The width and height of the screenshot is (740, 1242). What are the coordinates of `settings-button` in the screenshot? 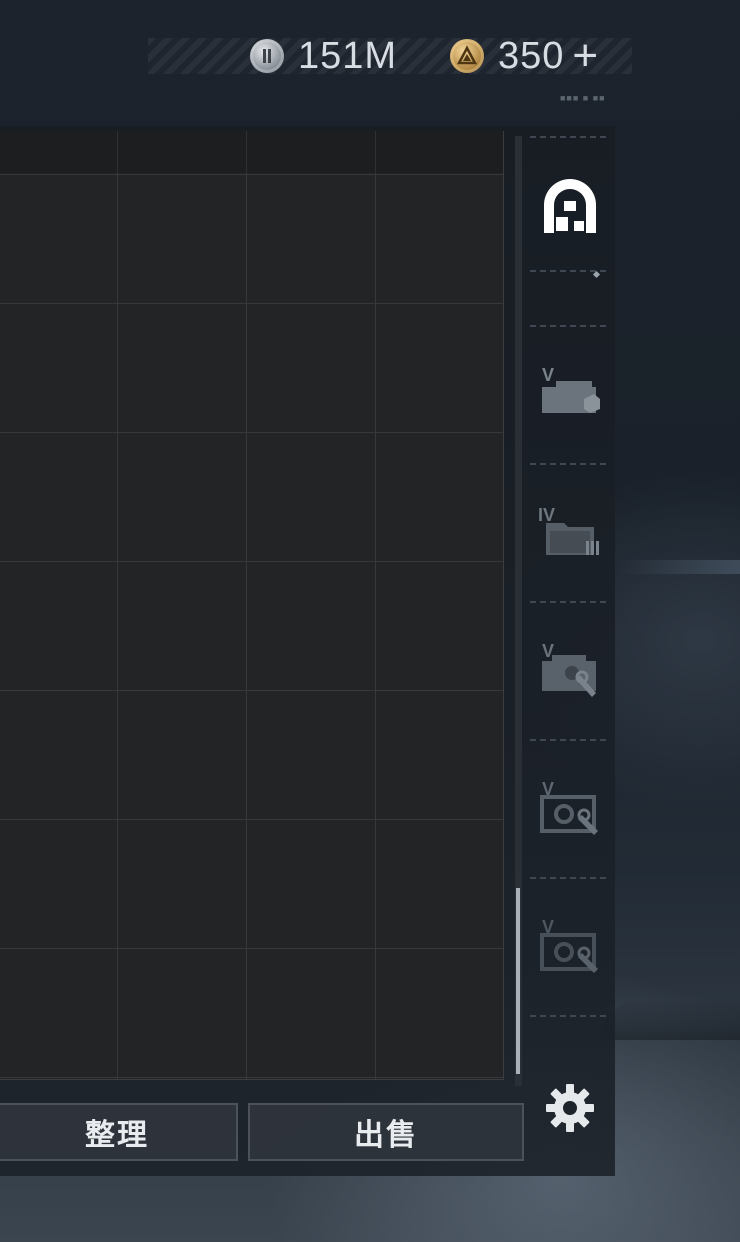 It's located at (570, 1108).